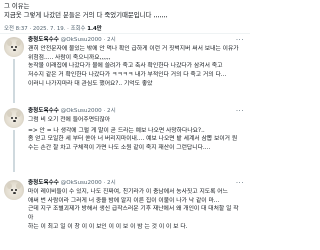 This screenshot has height=250, width=320. Describe the element at coordinates (125, 33) in the screenshot. I see `divider` at that location.